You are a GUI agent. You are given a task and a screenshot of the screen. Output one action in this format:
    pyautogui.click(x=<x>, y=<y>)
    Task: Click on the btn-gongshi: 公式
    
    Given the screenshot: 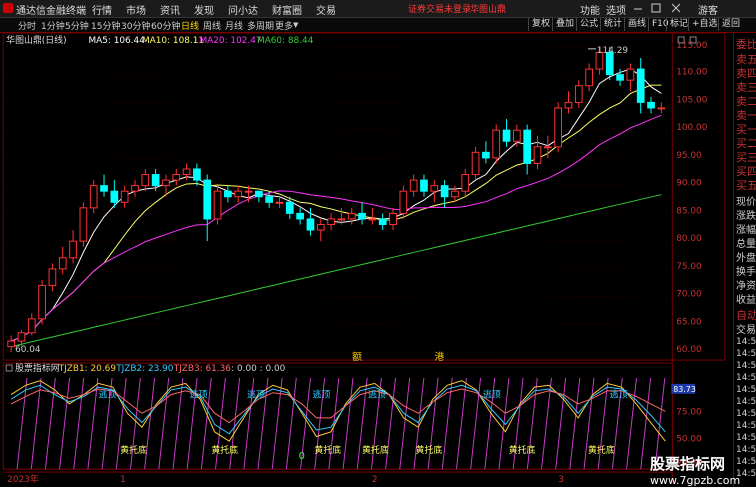 What is the action you would take?
    pyautogui.click(x=588, y=24)
    